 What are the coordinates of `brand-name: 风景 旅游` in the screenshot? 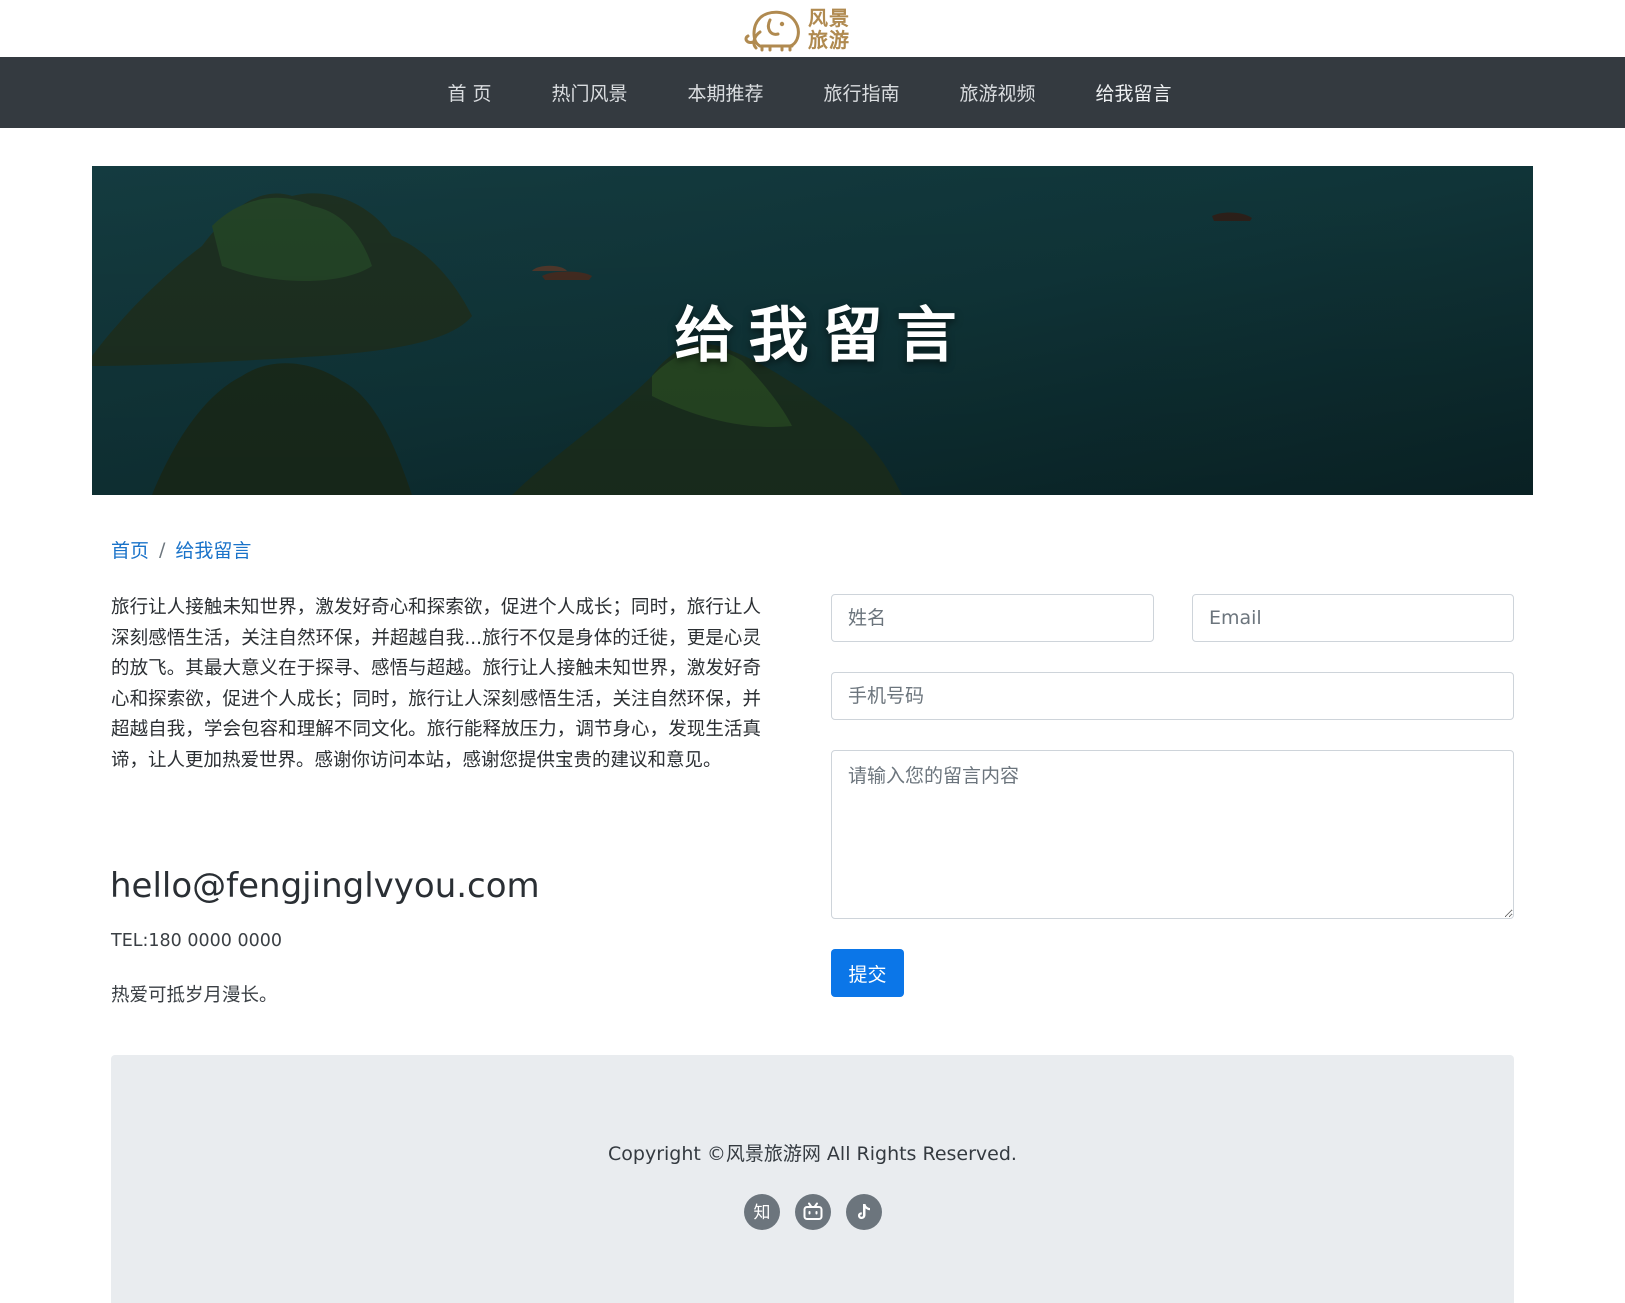 It's located at (829, 29).